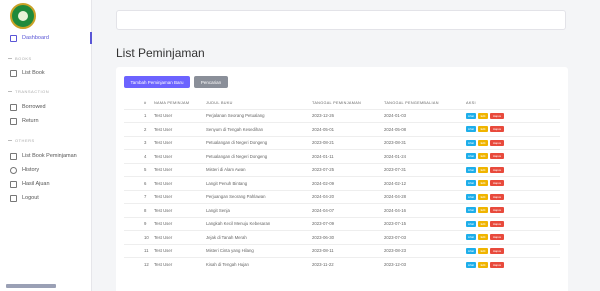 This screenshot has height=291, width=600. I want to click on row-number: 3, so click(139, 142).